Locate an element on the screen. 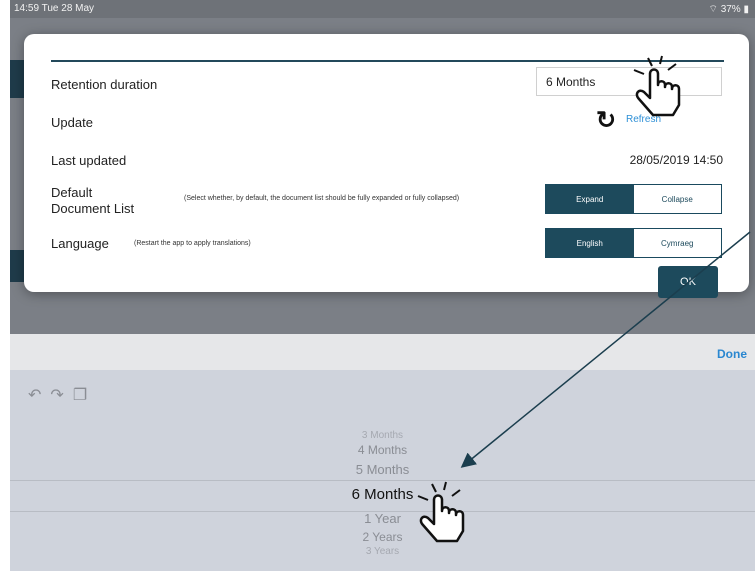 This screenshot has width=755, height=571. redo-icon: ↷ is located at coordinates (61, 395).